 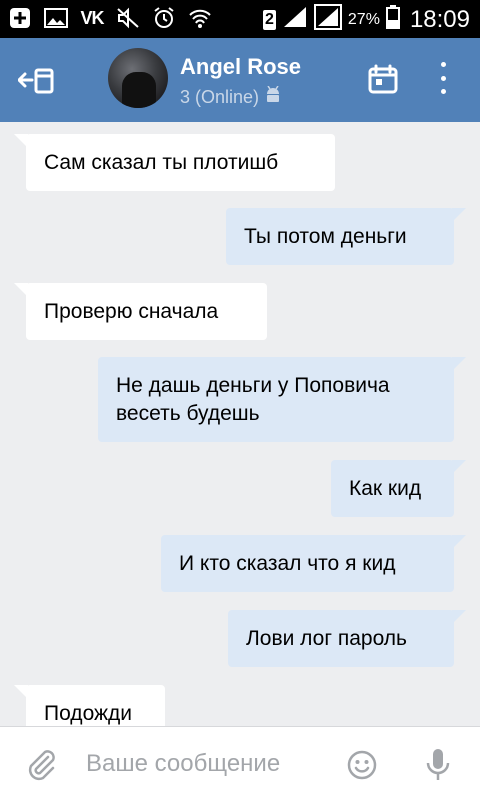 I want to click on message-composer, so click(x=240, y=763).